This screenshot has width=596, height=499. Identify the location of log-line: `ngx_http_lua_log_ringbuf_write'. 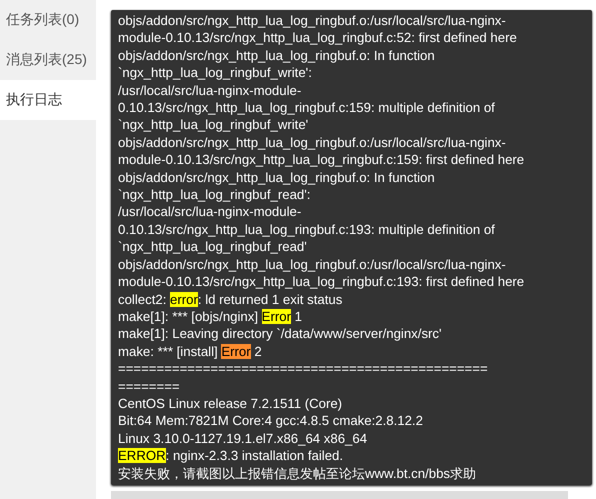
(214, 125).